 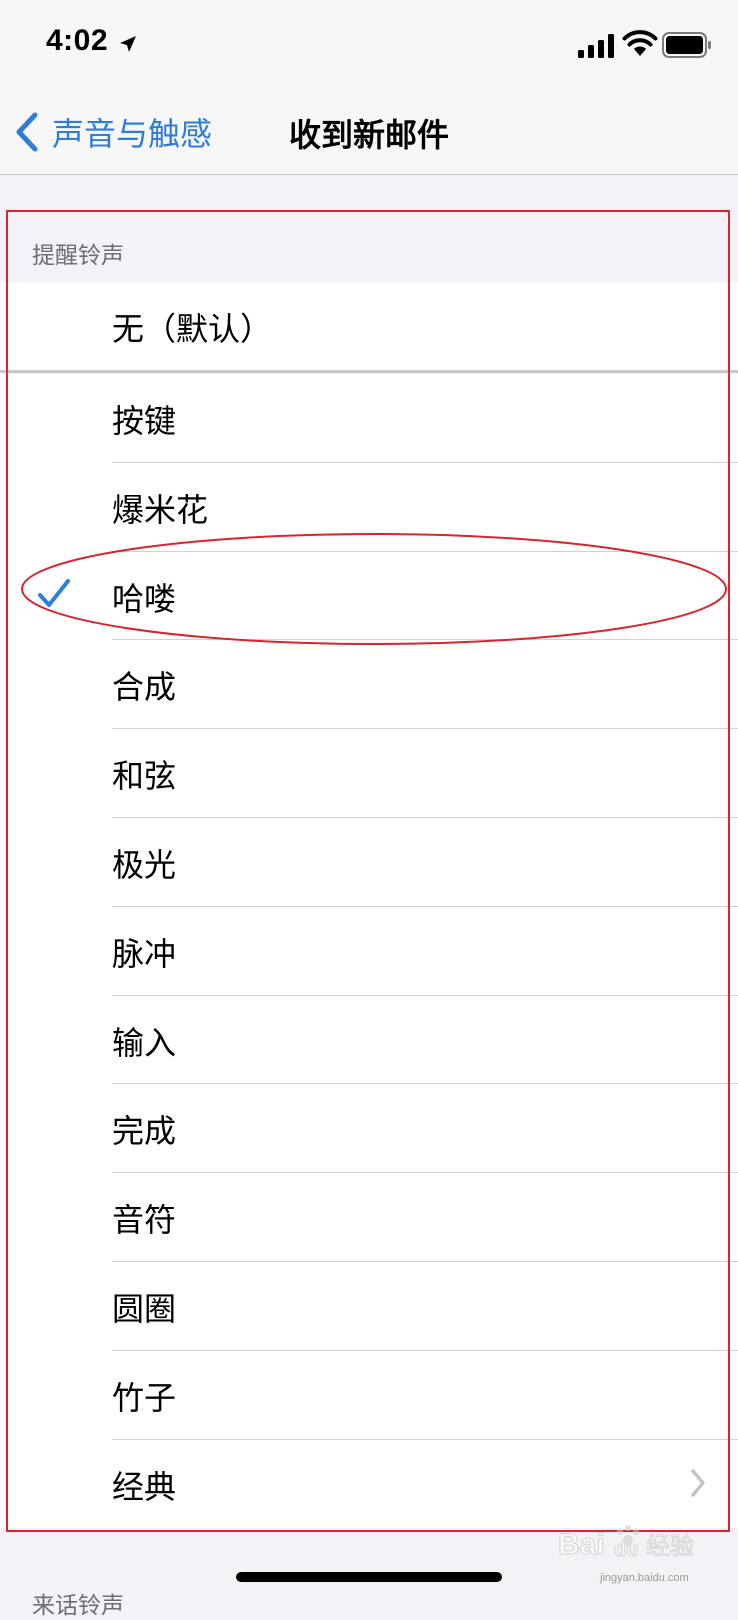 What do you see at coordinates (144, 864) in the screenshot?
I see `list-item-label: 极光` at bounding box center [144, 864].